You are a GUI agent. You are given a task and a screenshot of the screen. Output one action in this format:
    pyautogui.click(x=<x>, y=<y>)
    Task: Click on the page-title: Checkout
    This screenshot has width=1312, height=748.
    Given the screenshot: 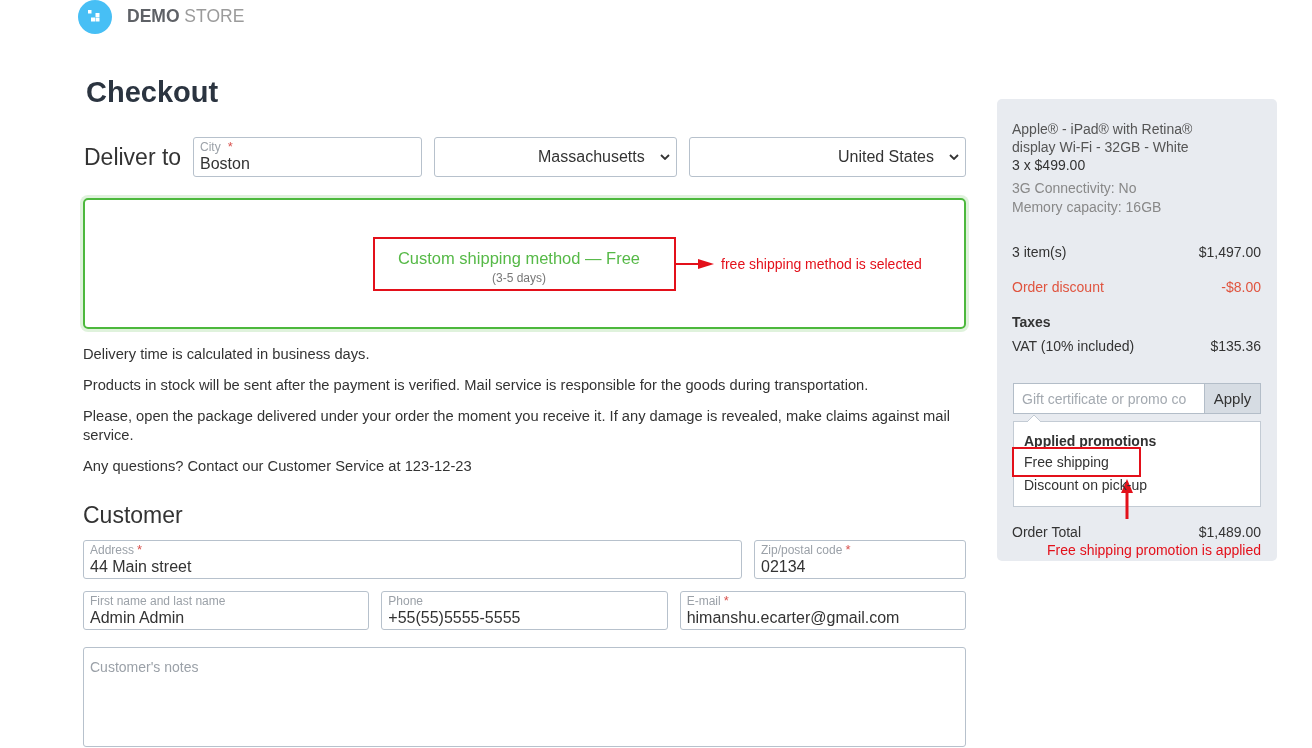 What is the action you would take?
    pyautogui.click(x=152, y=92)
    